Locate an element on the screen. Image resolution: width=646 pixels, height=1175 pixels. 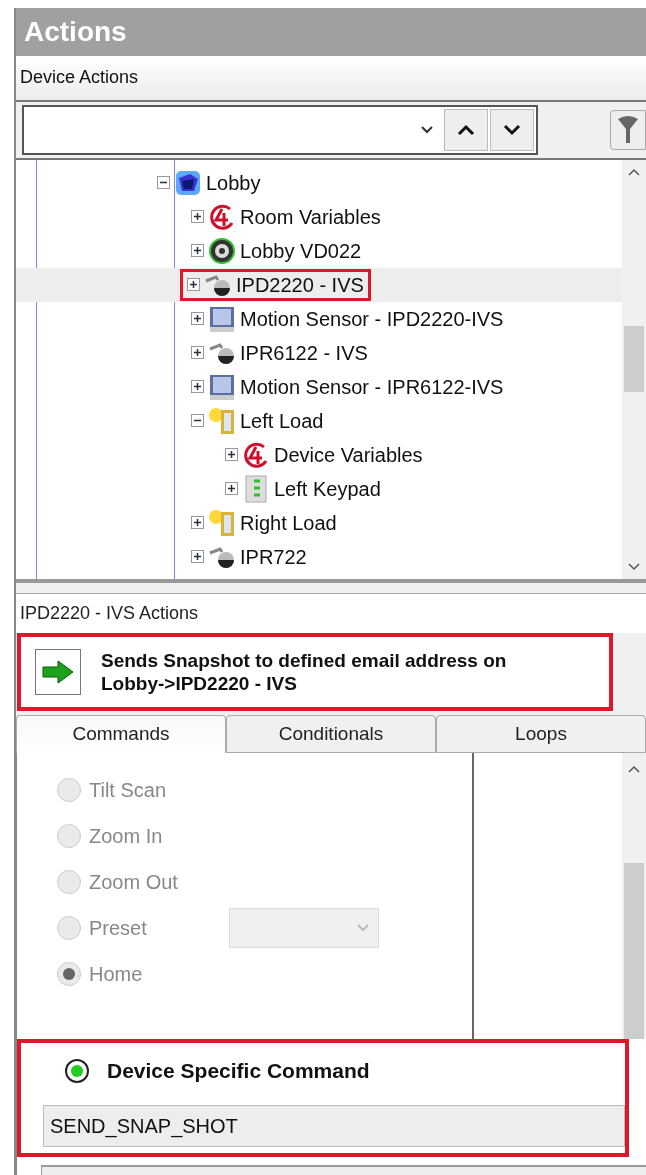
tab: Commands is located at coordinates (121, 734).